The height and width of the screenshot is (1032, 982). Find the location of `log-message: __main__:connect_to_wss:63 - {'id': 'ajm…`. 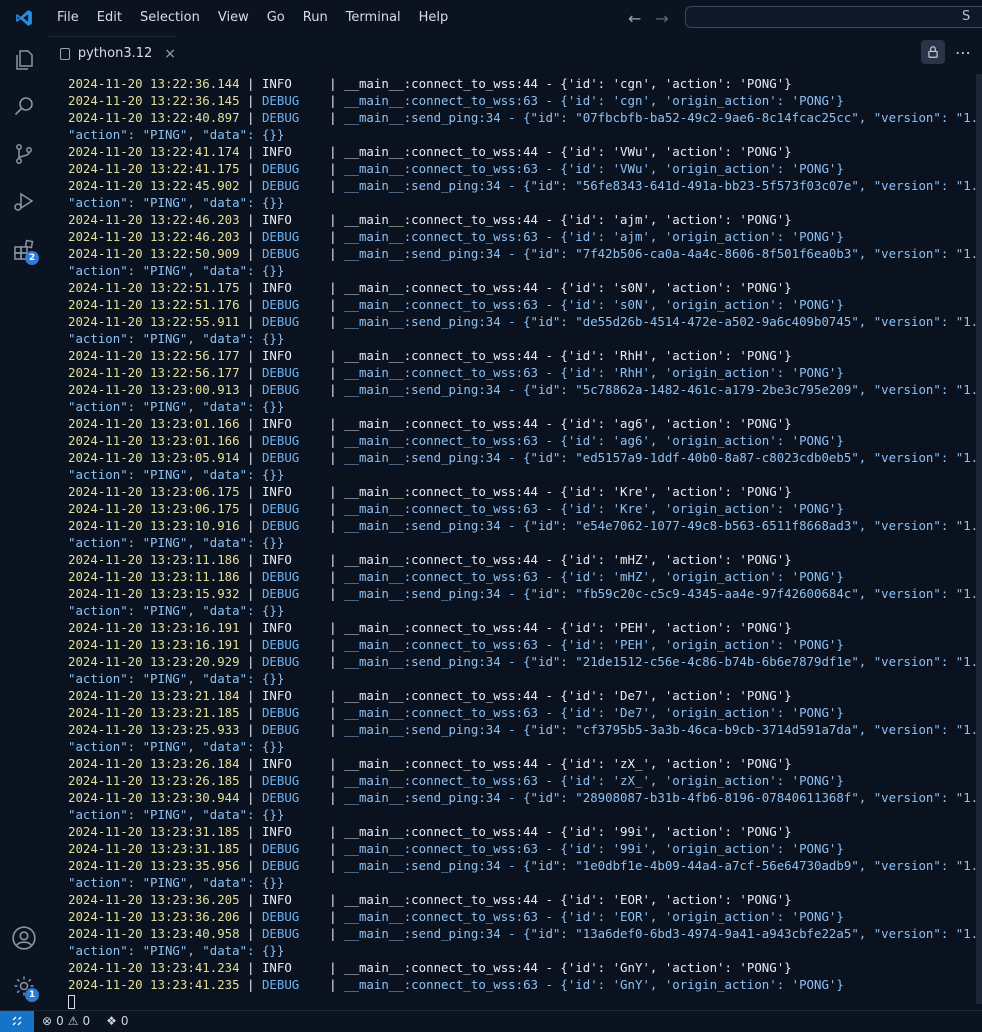

log-message: __main__:connect_to_wss:63 - {'id': 'ajm… is located at coordinates (594, 236).